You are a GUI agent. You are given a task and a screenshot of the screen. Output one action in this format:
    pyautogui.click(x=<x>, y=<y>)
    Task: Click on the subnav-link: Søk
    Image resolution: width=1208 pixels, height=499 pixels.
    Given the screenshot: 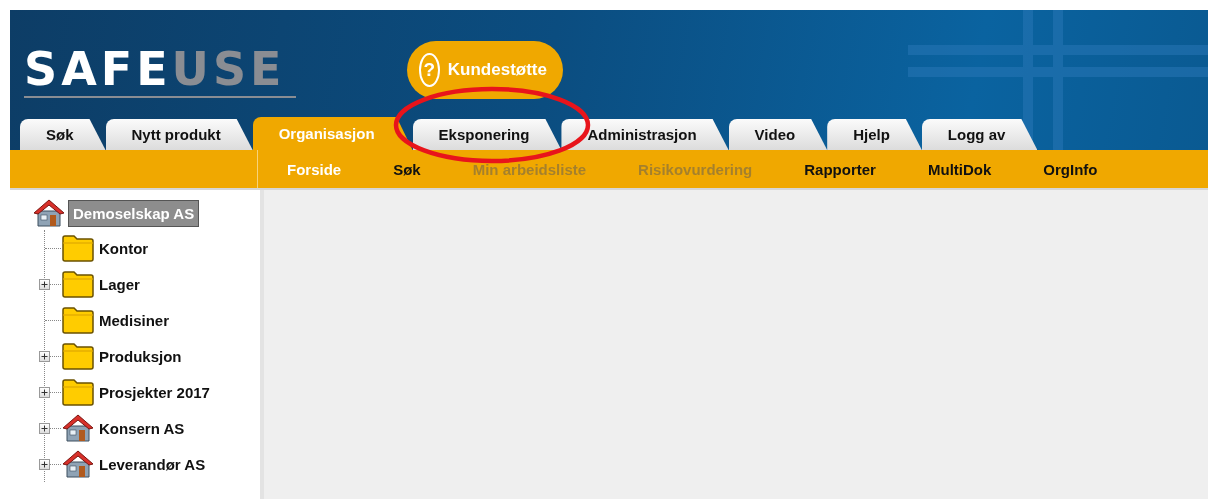 What is the action you would take?
    pyautogui.click(x=407, y=169)
    